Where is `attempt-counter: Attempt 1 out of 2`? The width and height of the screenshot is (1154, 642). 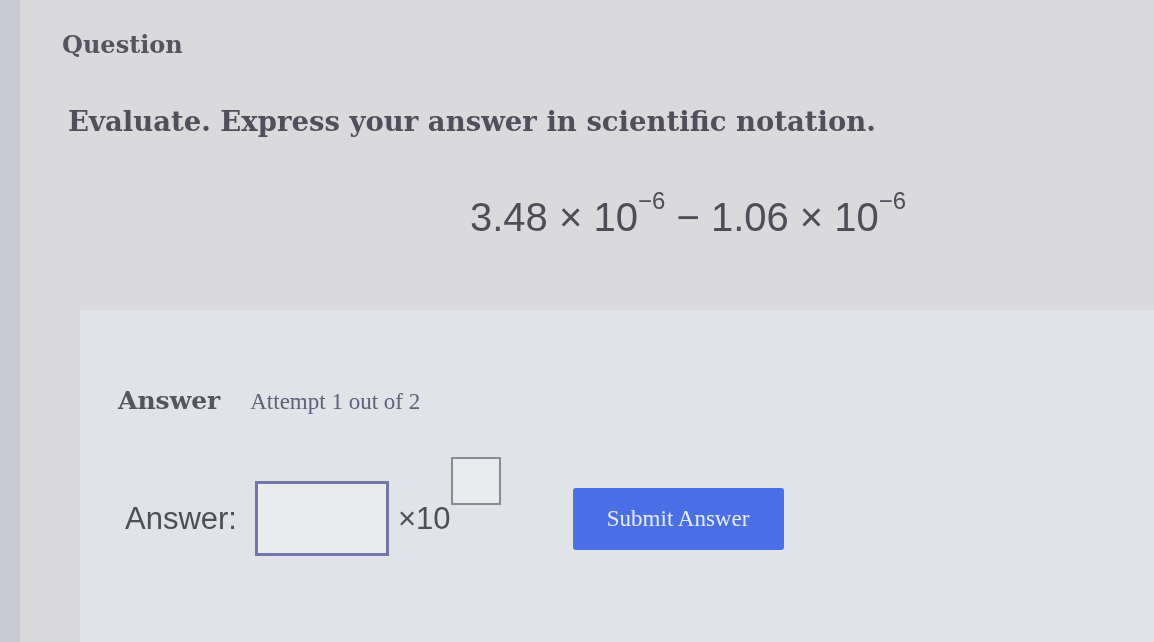 attempt-counter: Attempt 1 out of 2 is located at coordinates (335, 402).